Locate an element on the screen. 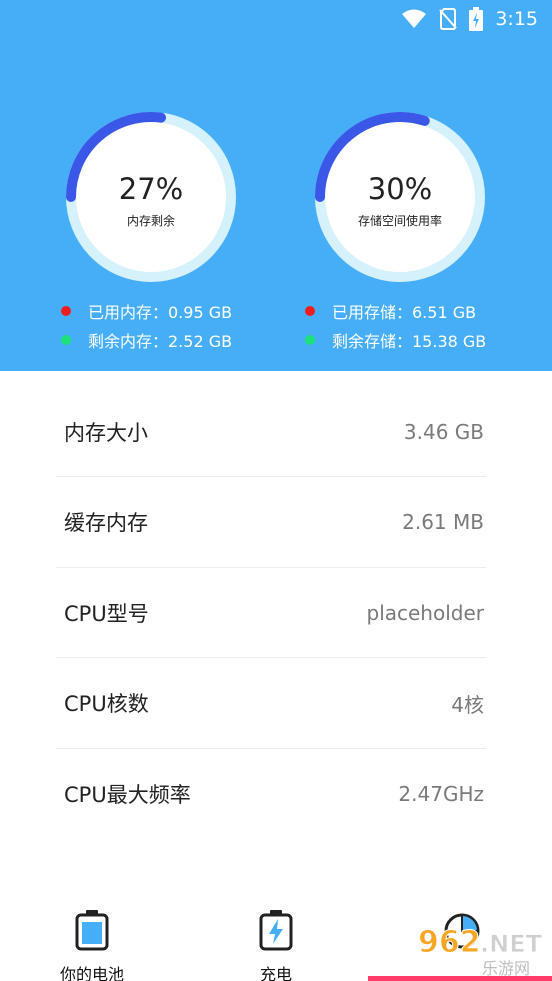  free-storage-legend: 剩余存储：15.38 GB is located at coordinates (395, 340).